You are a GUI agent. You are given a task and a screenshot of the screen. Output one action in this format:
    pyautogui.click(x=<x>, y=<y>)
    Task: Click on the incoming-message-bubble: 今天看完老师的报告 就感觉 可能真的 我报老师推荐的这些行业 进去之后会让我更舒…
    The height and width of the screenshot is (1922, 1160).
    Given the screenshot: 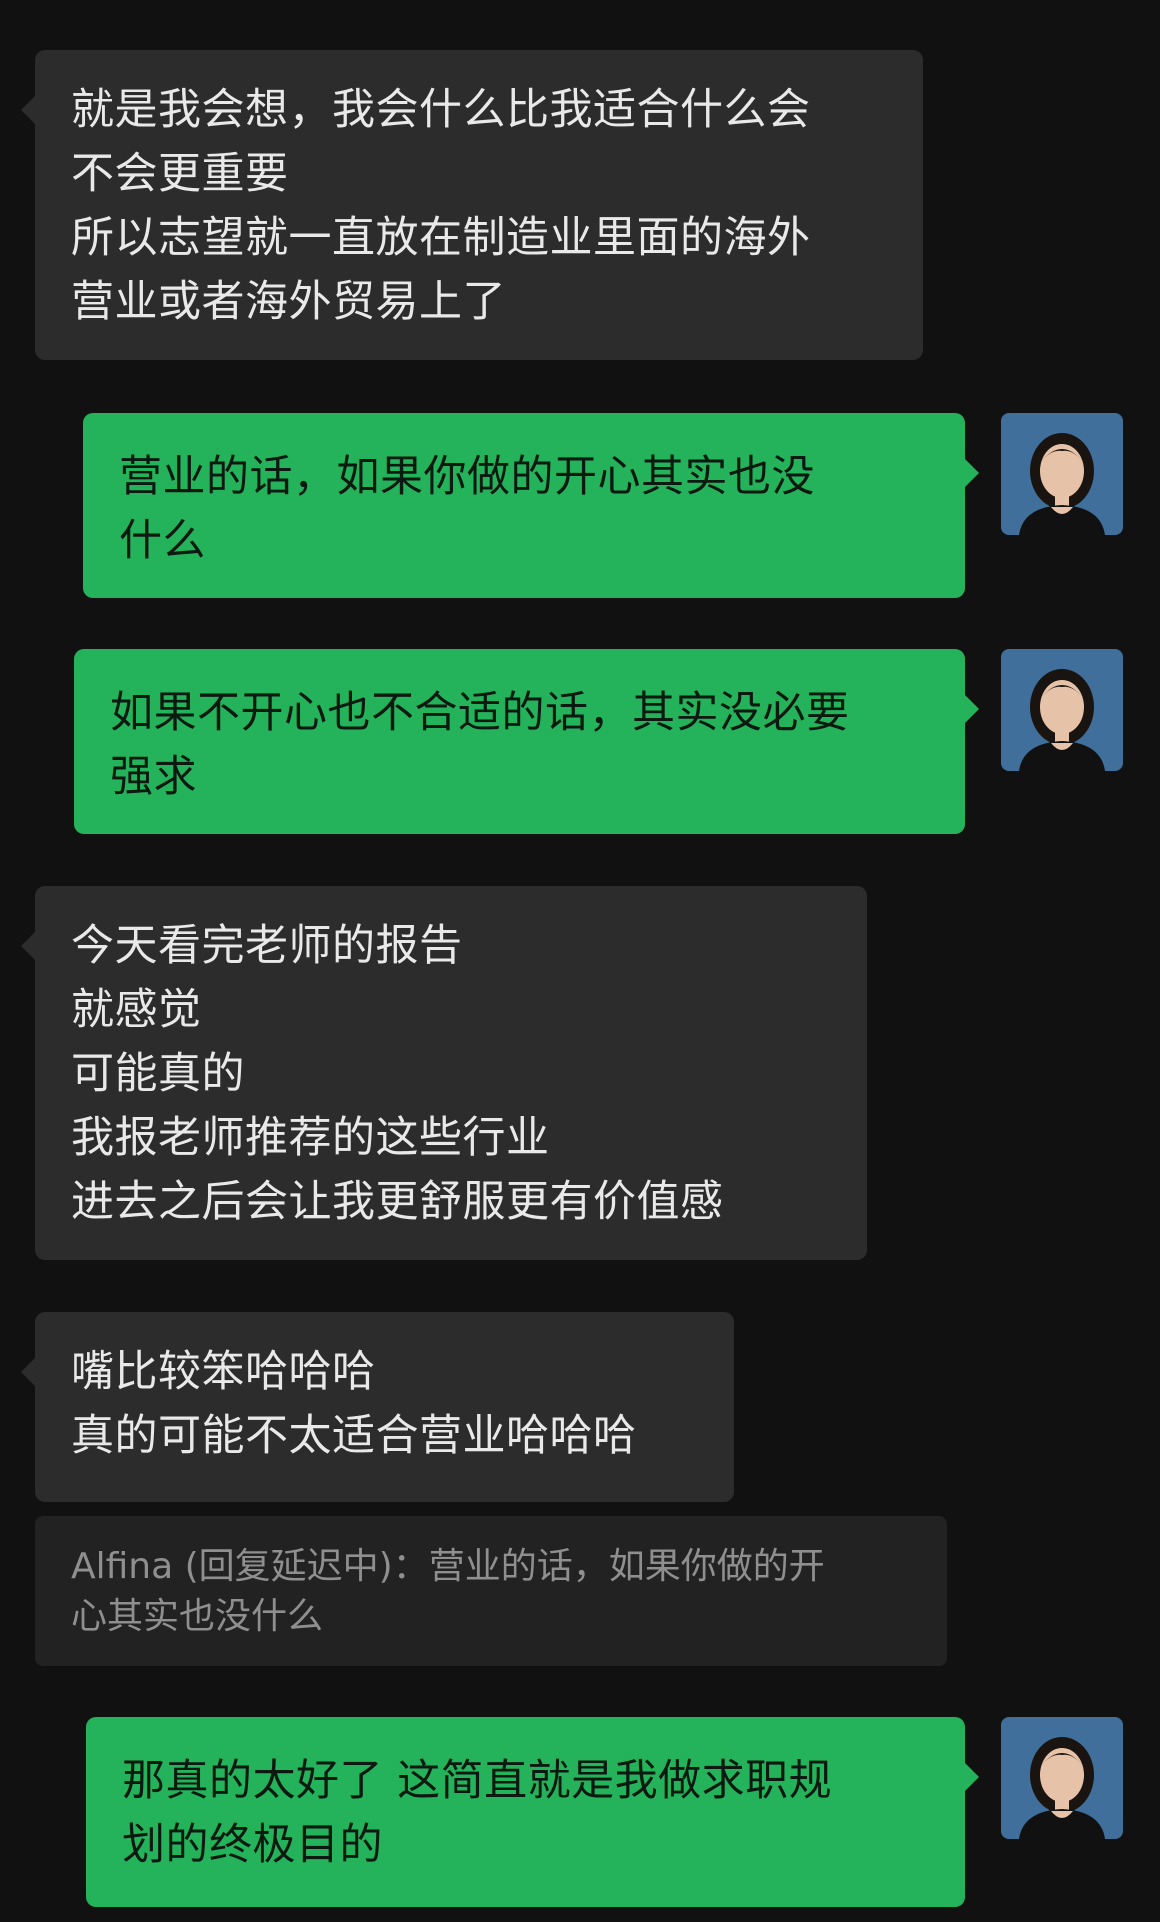 What is the action you would take?
    pyautogui.click(x=444, y=1073)
    